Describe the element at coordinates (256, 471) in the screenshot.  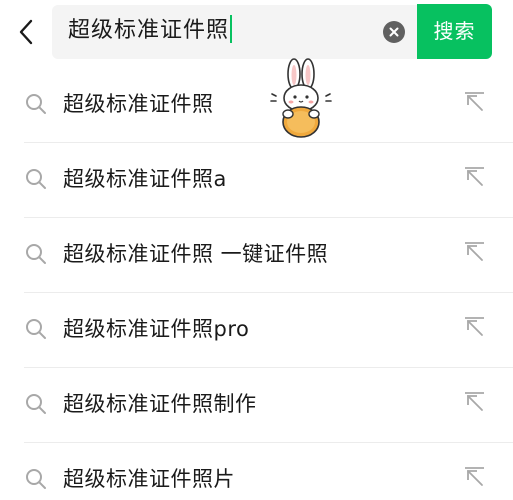
I see `suggestion-item: 超级标准证件照片` at that location.